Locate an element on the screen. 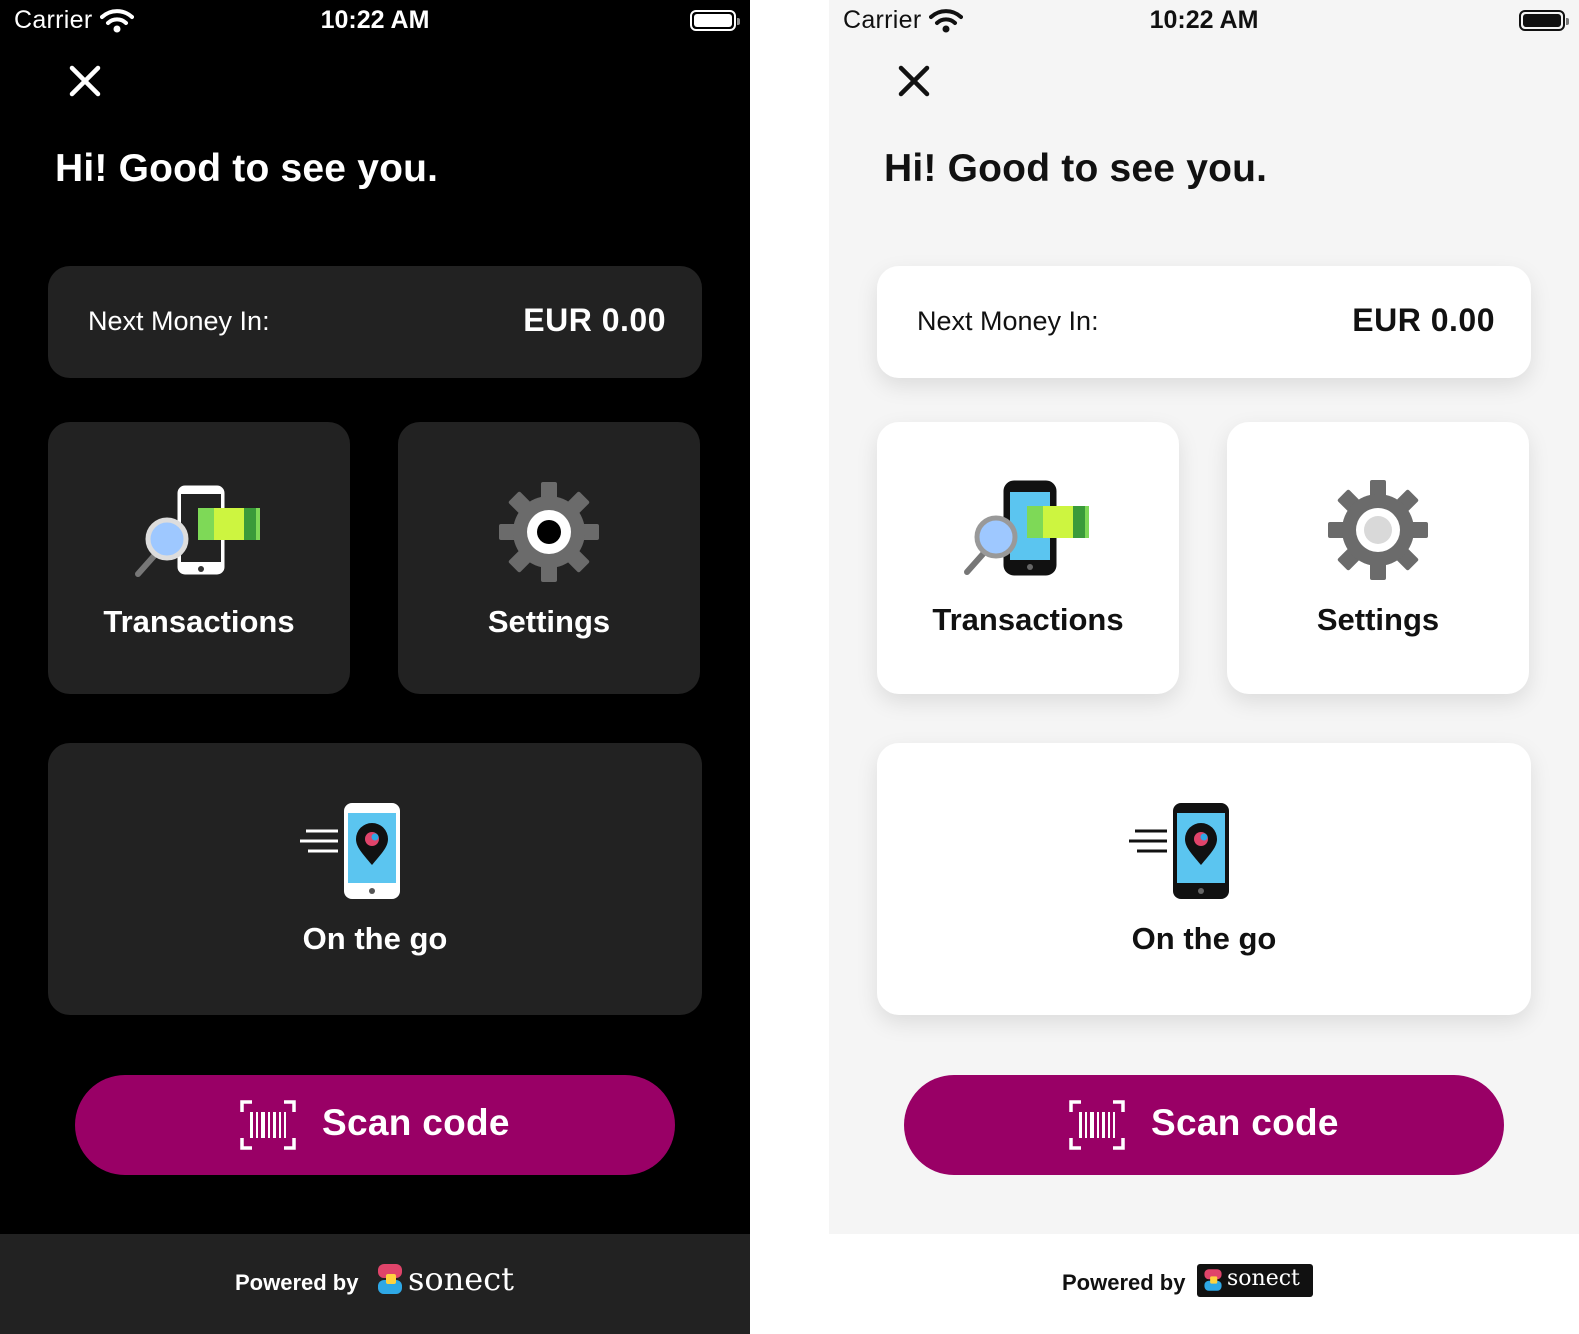  sonect-logo: sonect is located at coordinates (1255, 1280).